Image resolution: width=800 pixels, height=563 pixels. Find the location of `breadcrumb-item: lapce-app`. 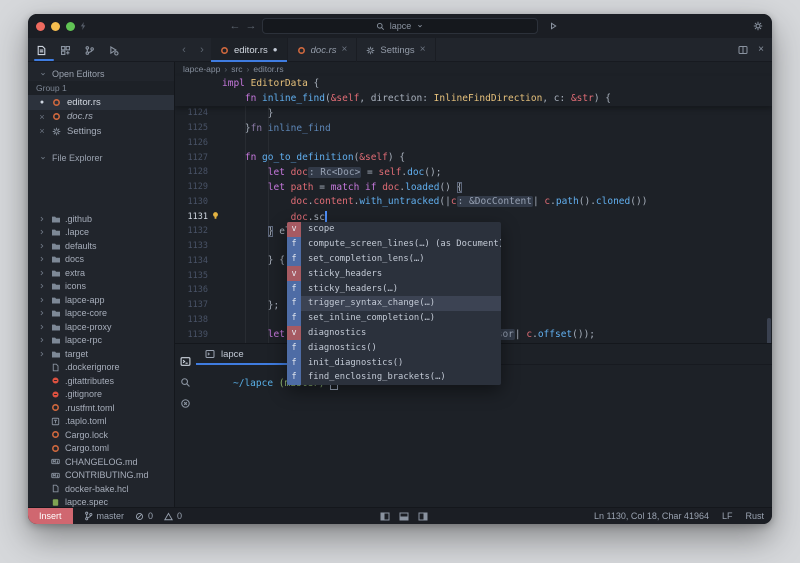

breadcrumb-item: lapce-app is located at coordinates (201, 69).